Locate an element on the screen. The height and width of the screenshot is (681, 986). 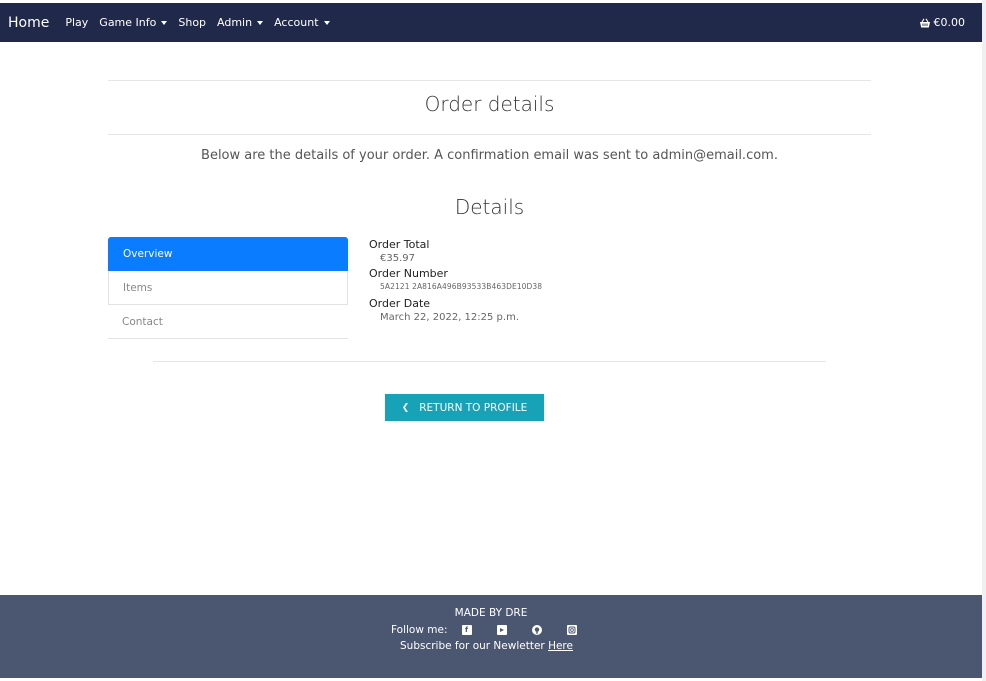
divider-title is located at coordinates (489, 134).